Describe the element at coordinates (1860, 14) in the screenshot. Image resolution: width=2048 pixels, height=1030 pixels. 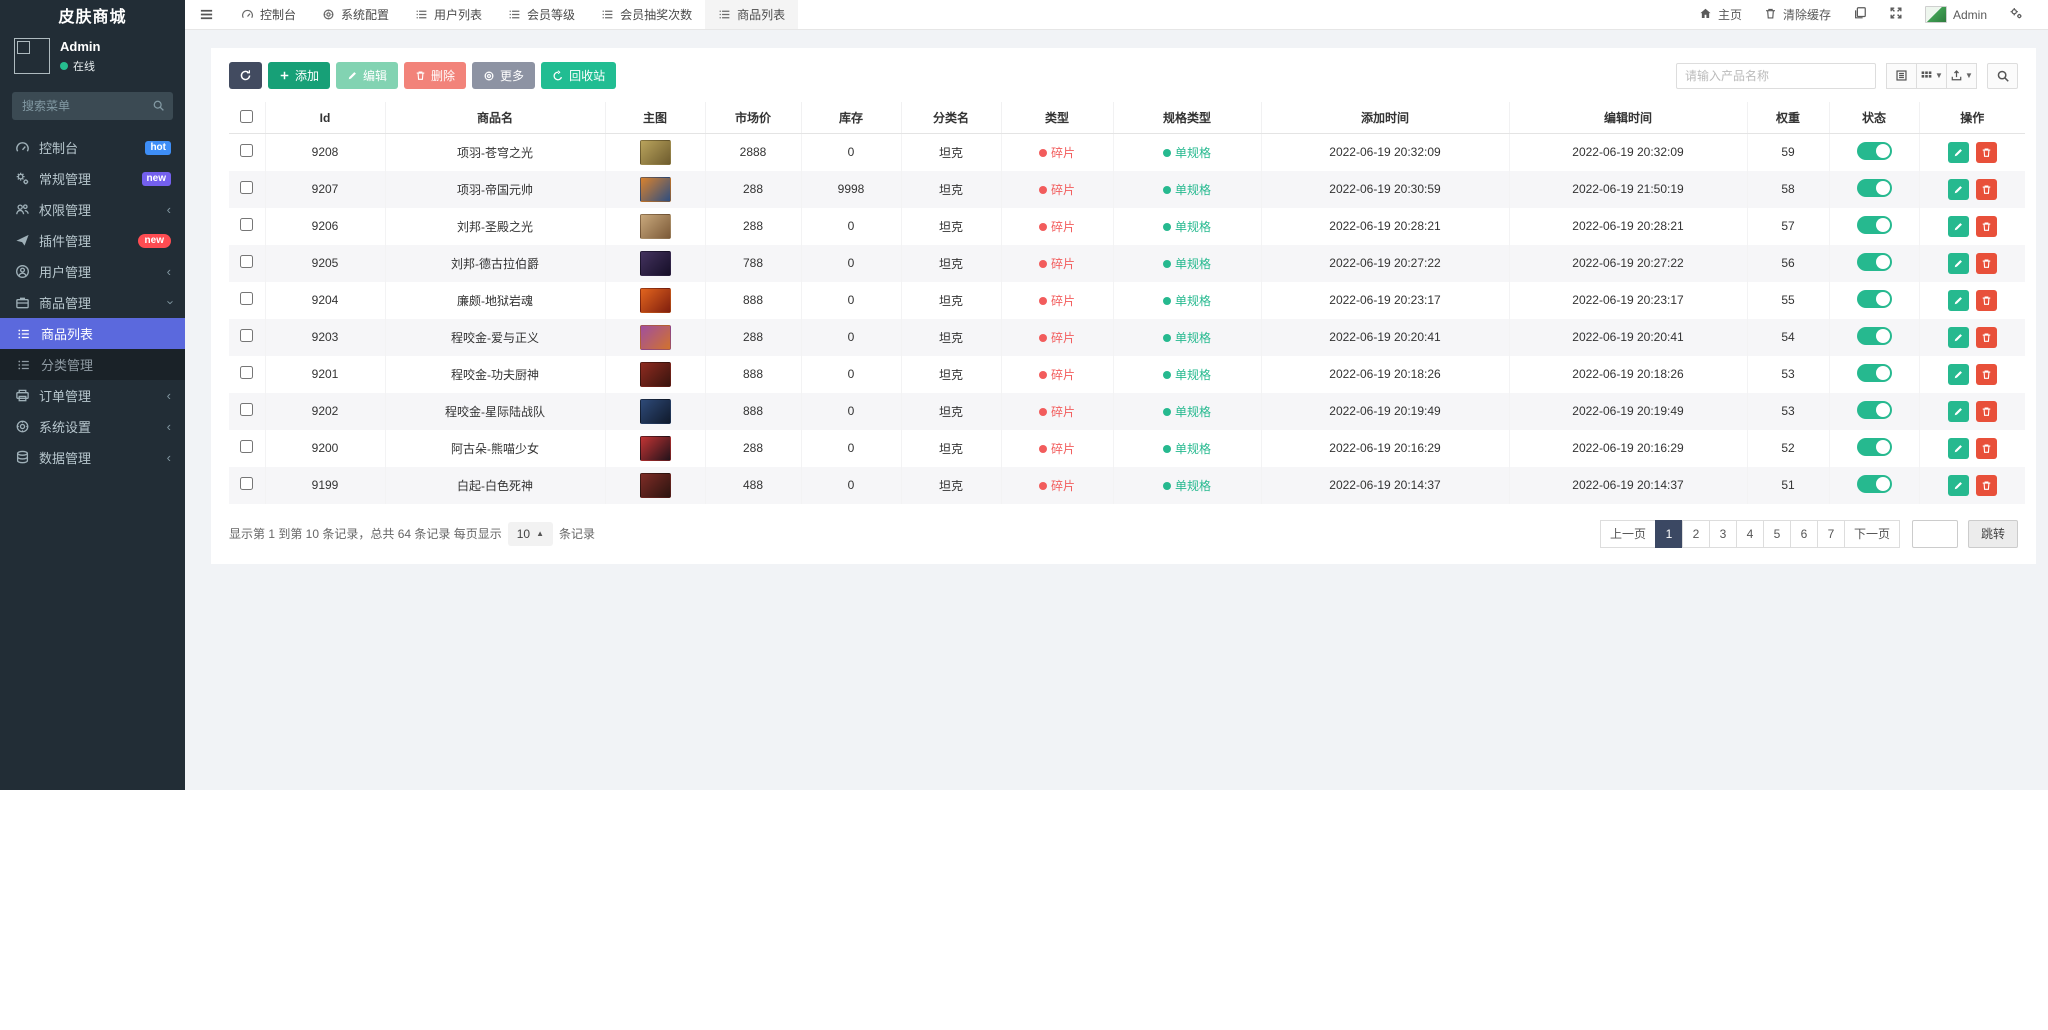
I see `copy-pages-button` at that location.